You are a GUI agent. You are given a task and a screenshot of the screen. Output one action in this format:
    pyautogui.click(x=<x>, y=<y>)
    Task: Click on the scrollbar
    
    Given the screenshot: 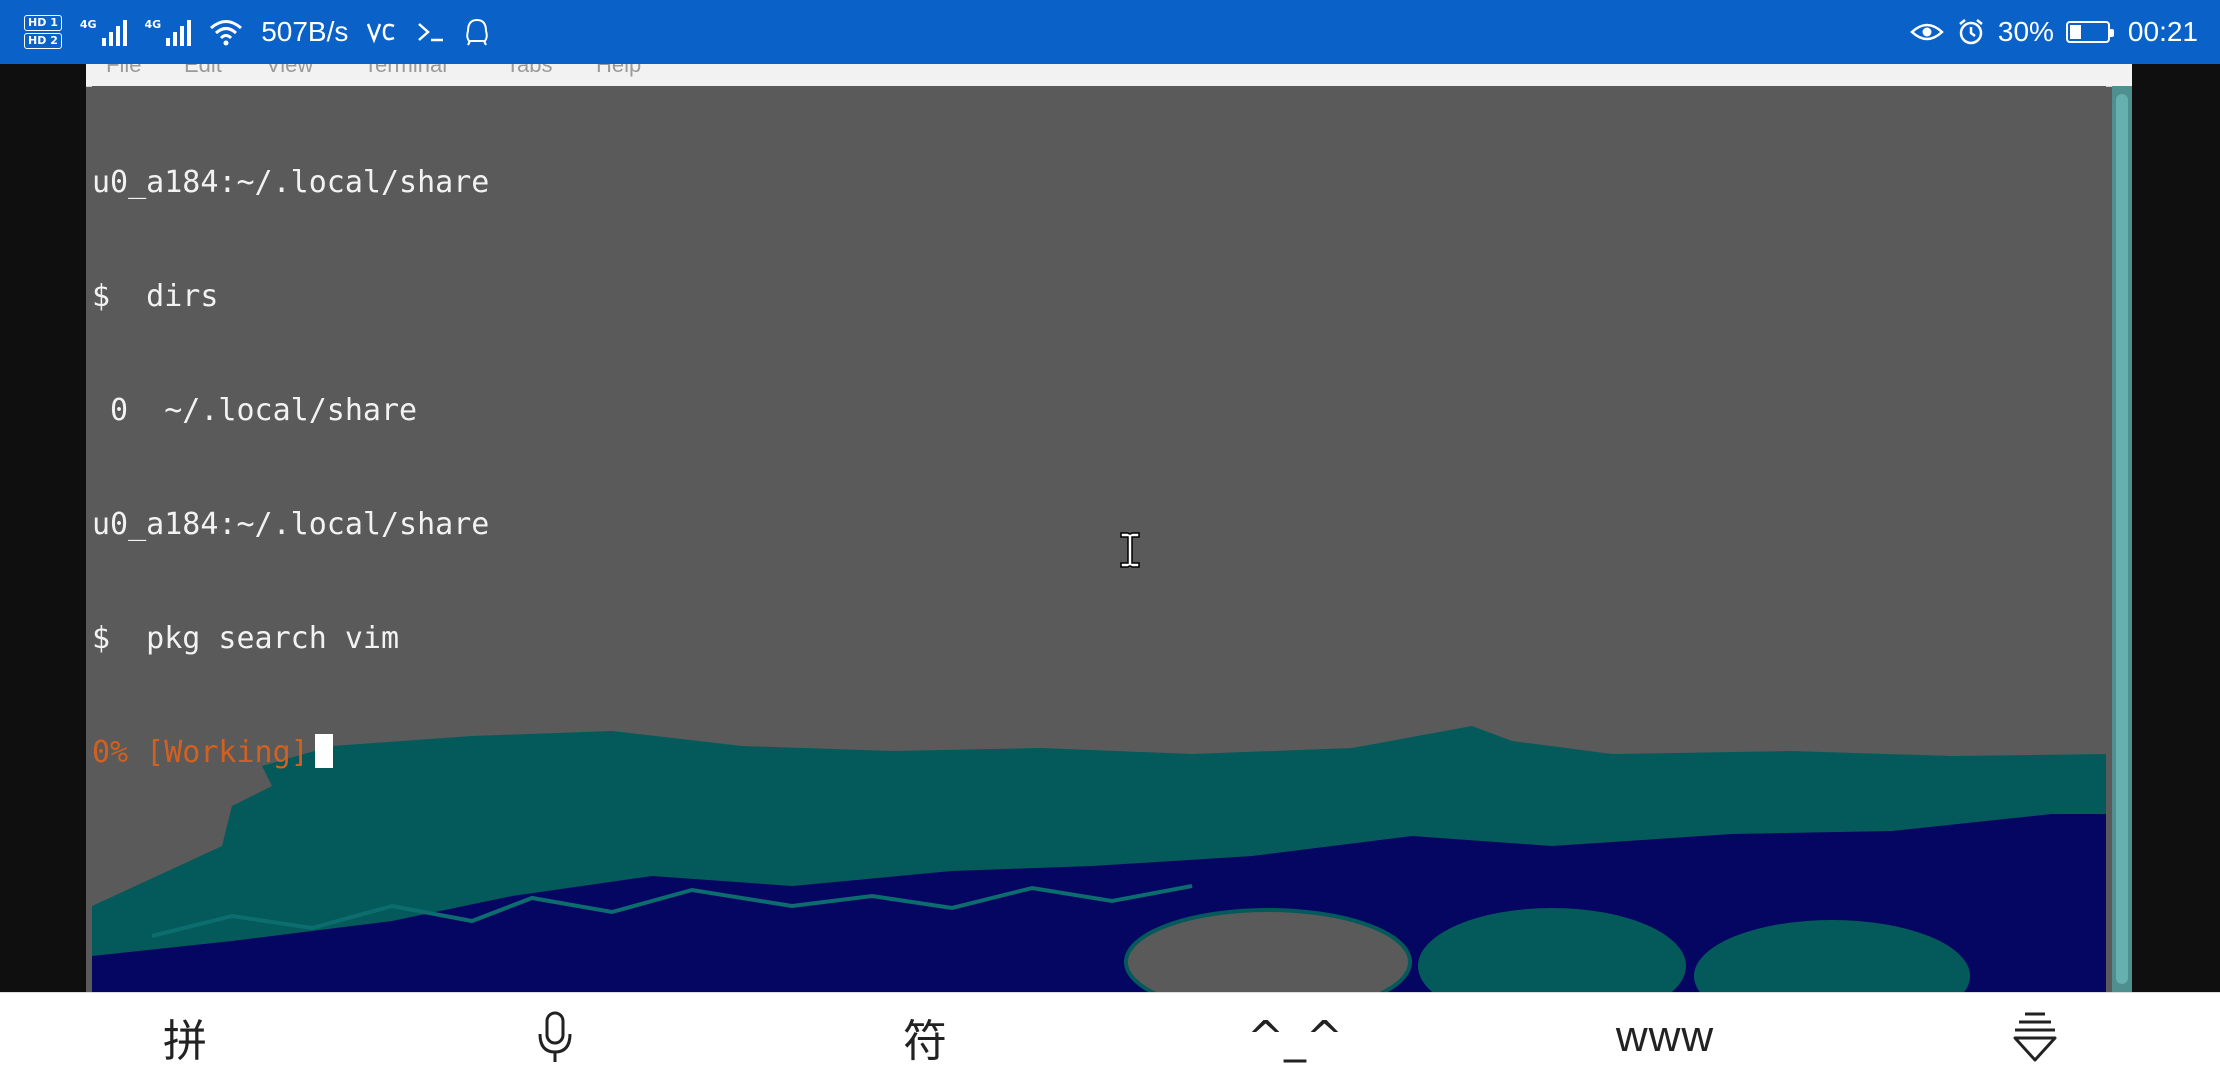 What is the action you would take?
    pyautogui.click(x=2122, y=539)
    